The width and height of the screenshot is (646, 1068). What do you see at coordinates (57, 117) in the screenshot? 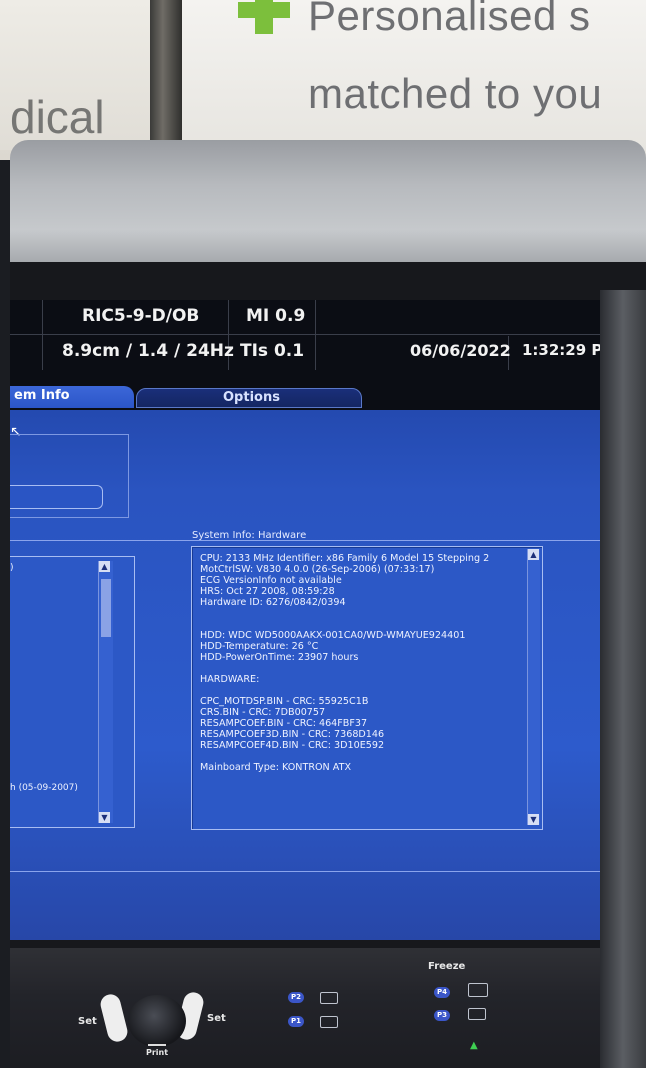
I see `wall-sign-text: dical` at bounding box center [57, 117].